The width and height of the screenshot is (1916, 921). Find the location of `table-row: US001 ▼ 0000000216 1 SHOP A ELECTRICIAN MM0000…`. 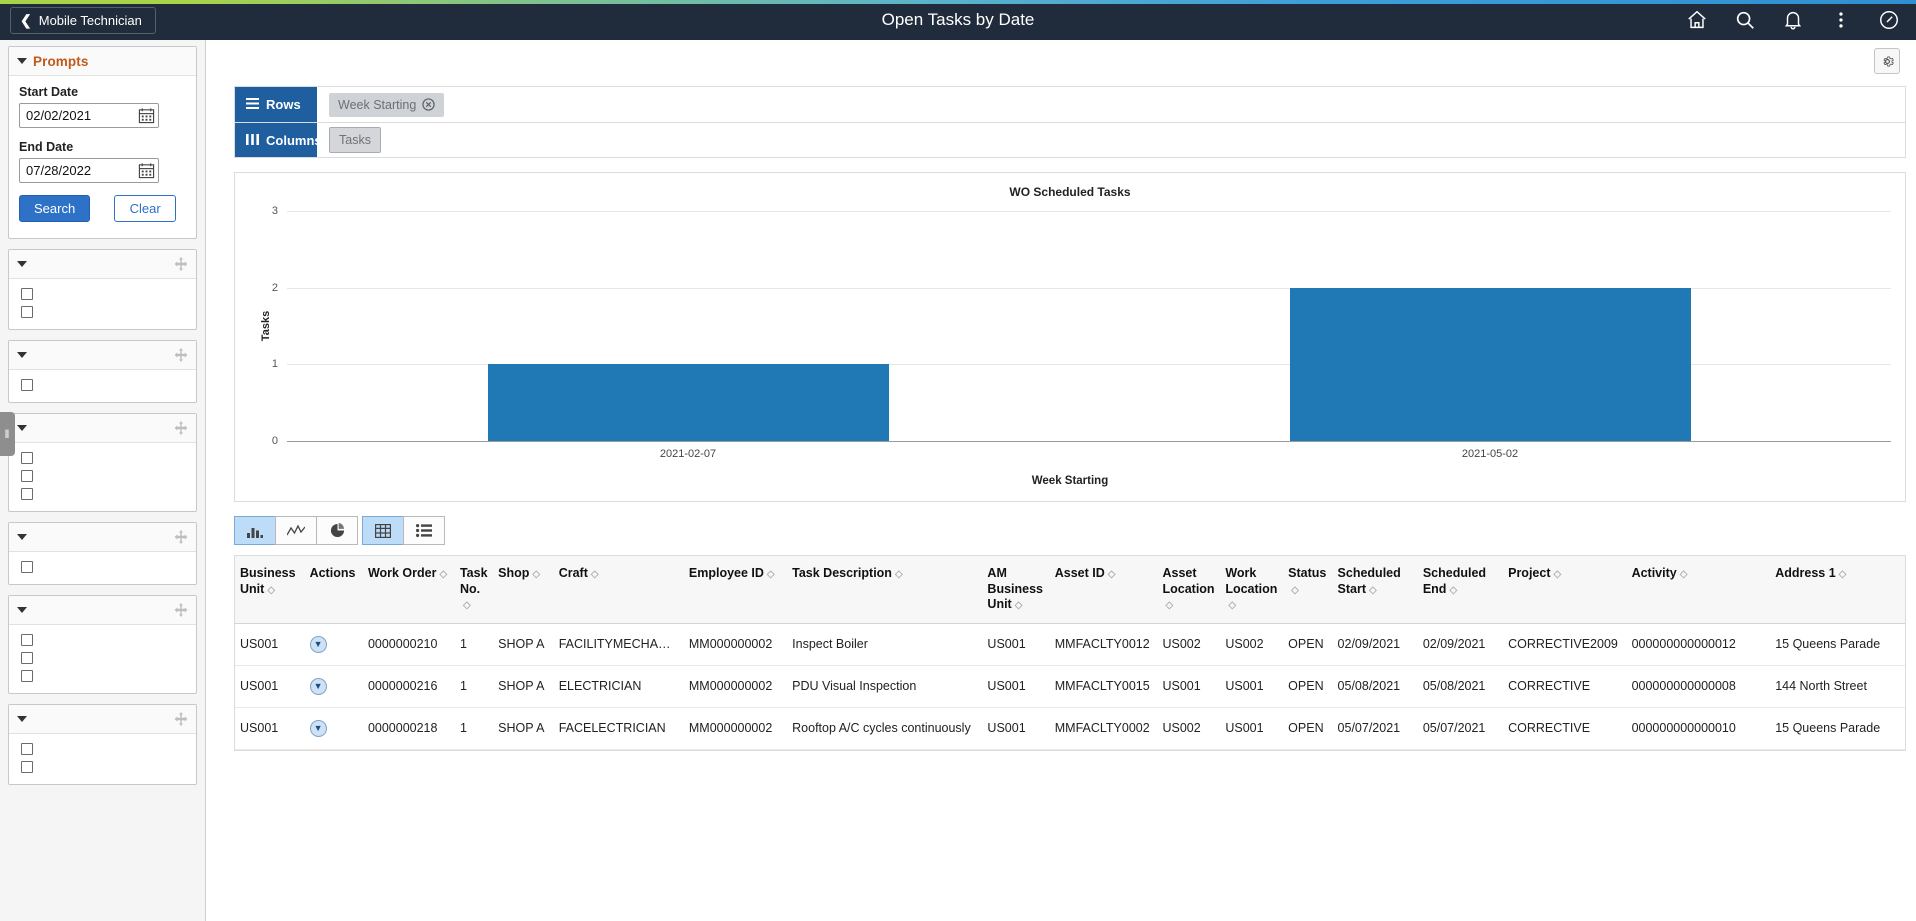

table-row: US001 ▼ 0000000216 1 SHOP A ELECTRICIAN MM0000… is located at coordinates (1070, 686).